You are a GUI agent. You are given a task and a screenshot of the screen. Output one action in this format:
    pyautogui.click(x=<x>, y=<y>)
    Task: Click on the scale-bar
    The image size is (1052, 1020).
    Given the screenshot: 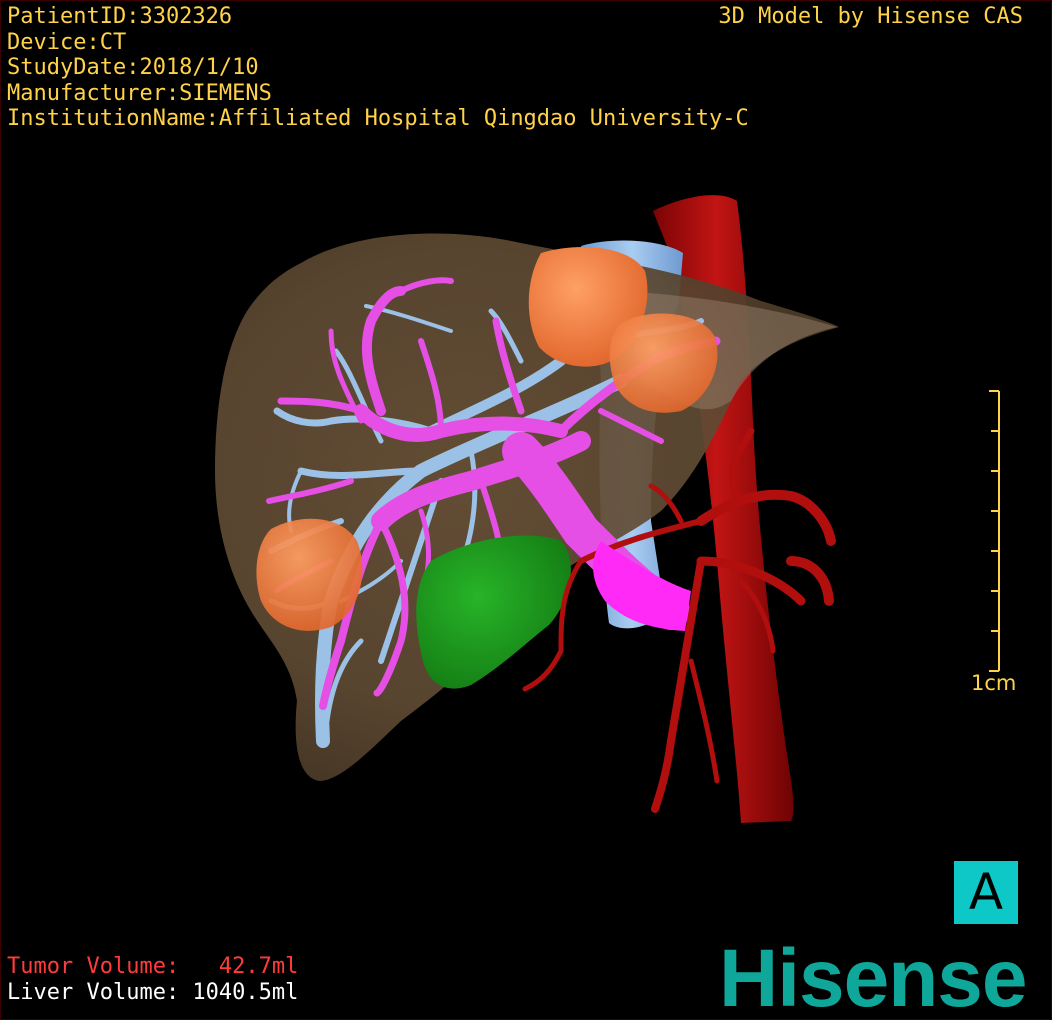 What is the action you would take?
    pyautogui.click(x=994, y=531)
    